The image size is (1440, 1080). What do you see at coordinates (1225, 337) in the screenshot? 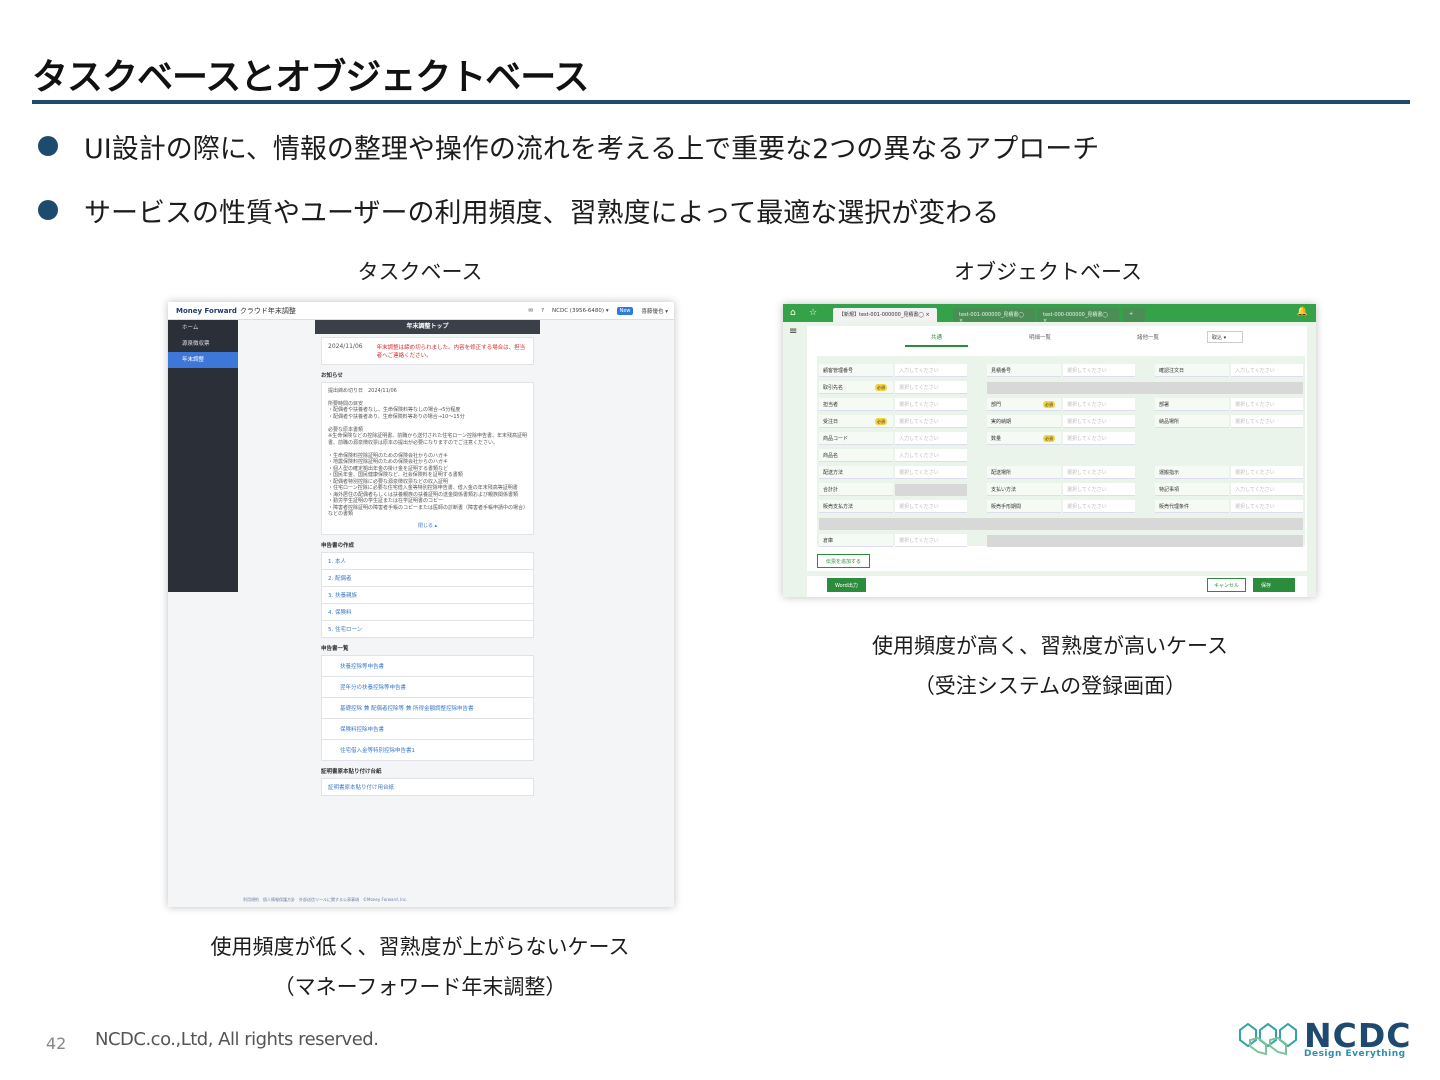
I see `import-select: 取込 ▾` at bounding box center [1225, 337].